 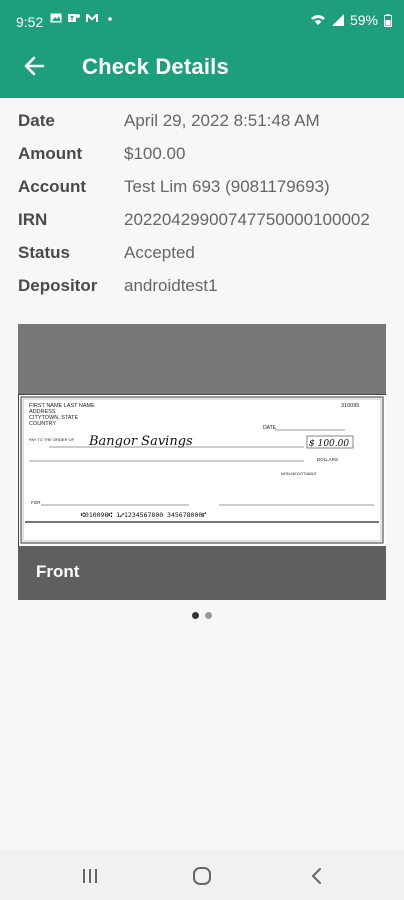 I want to click on image-pager-indicator, so click(x=202, y=615).